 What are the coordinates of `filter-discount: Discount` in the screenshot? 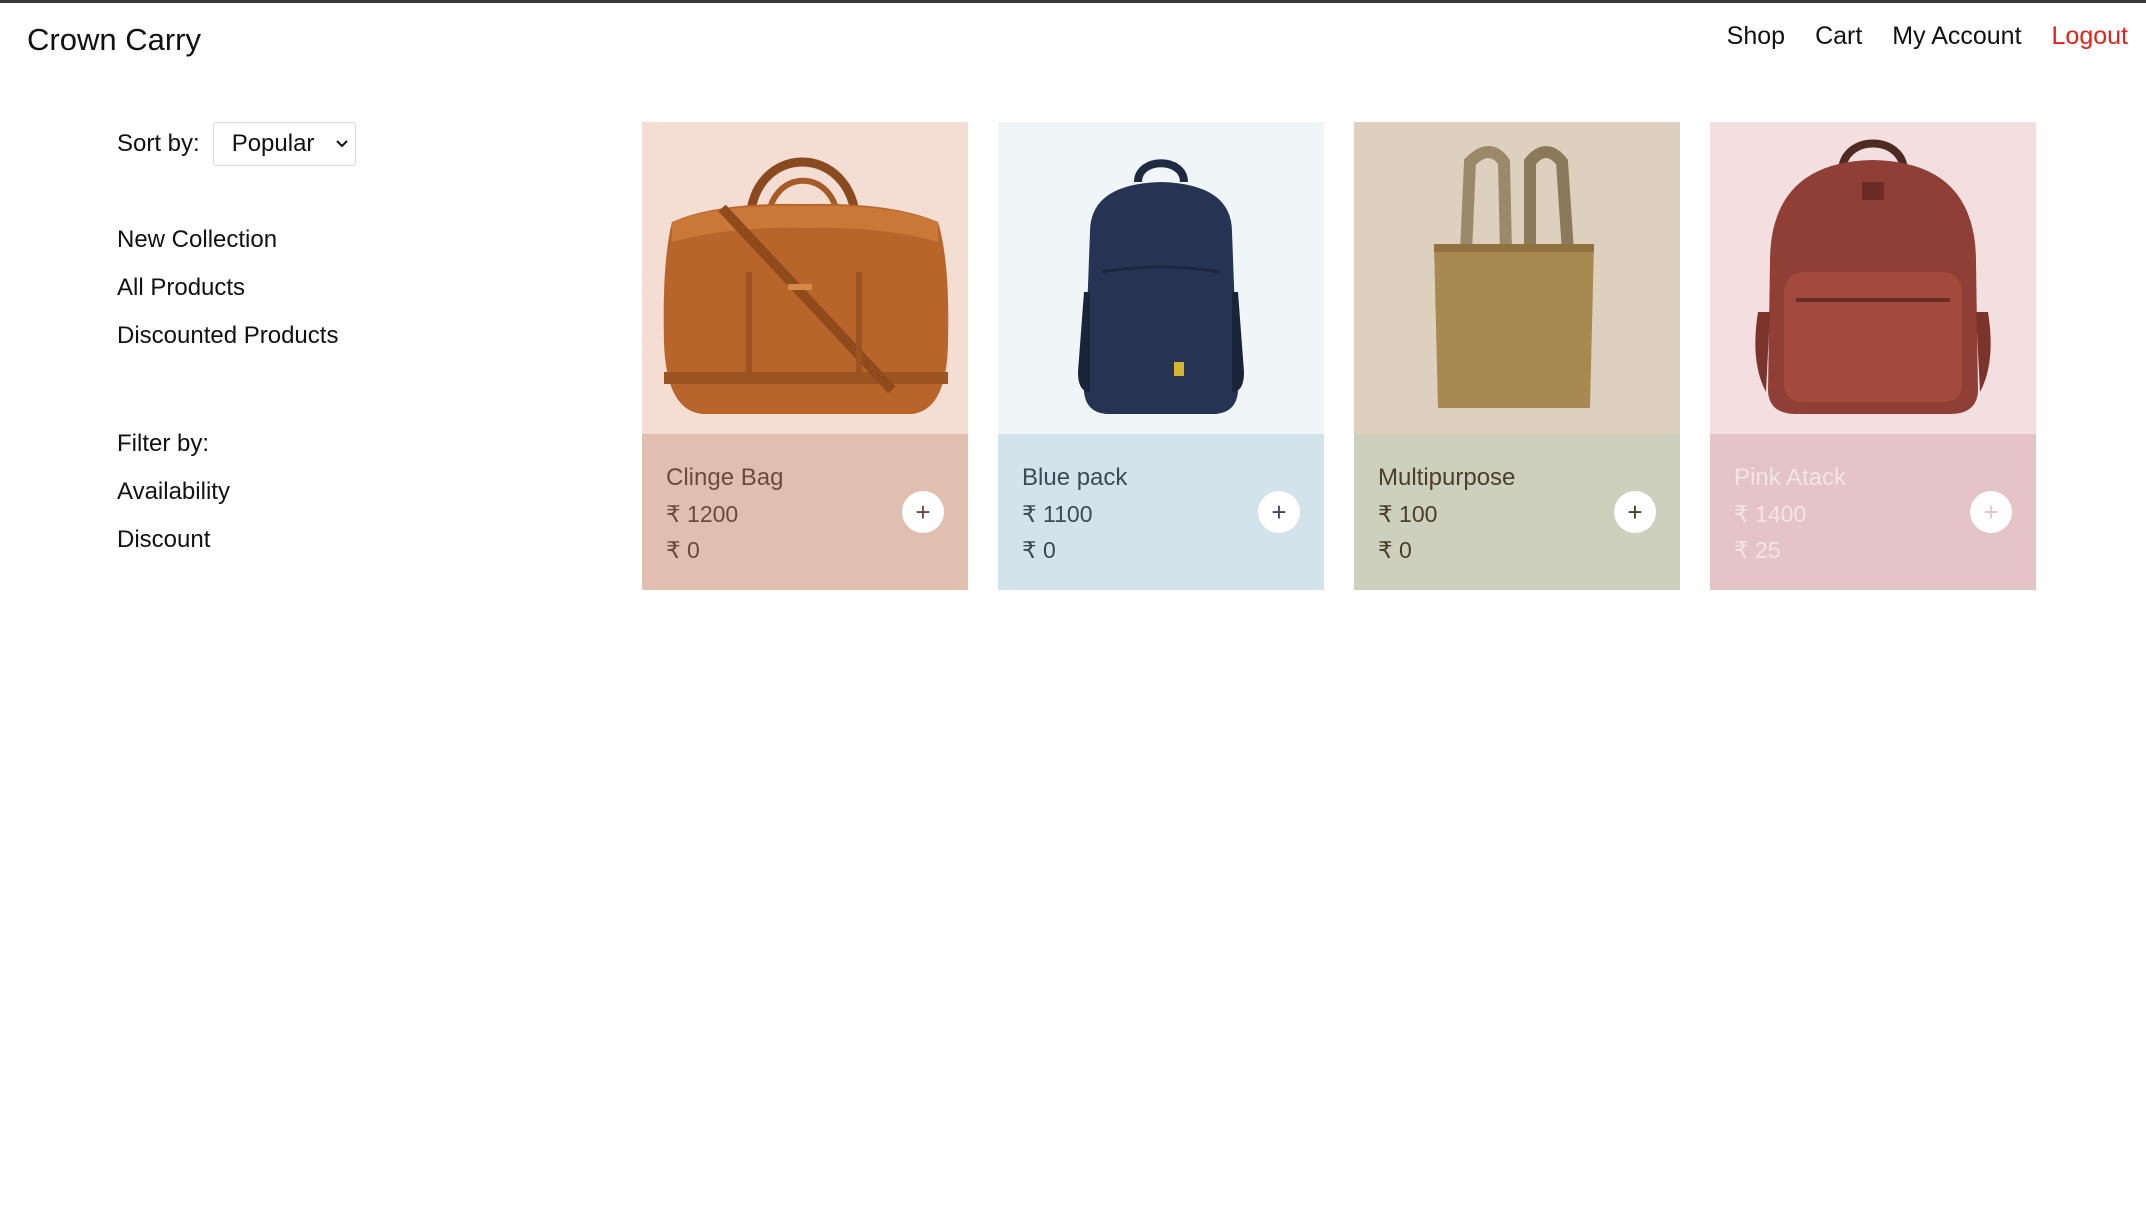 It's located at (327, 540).